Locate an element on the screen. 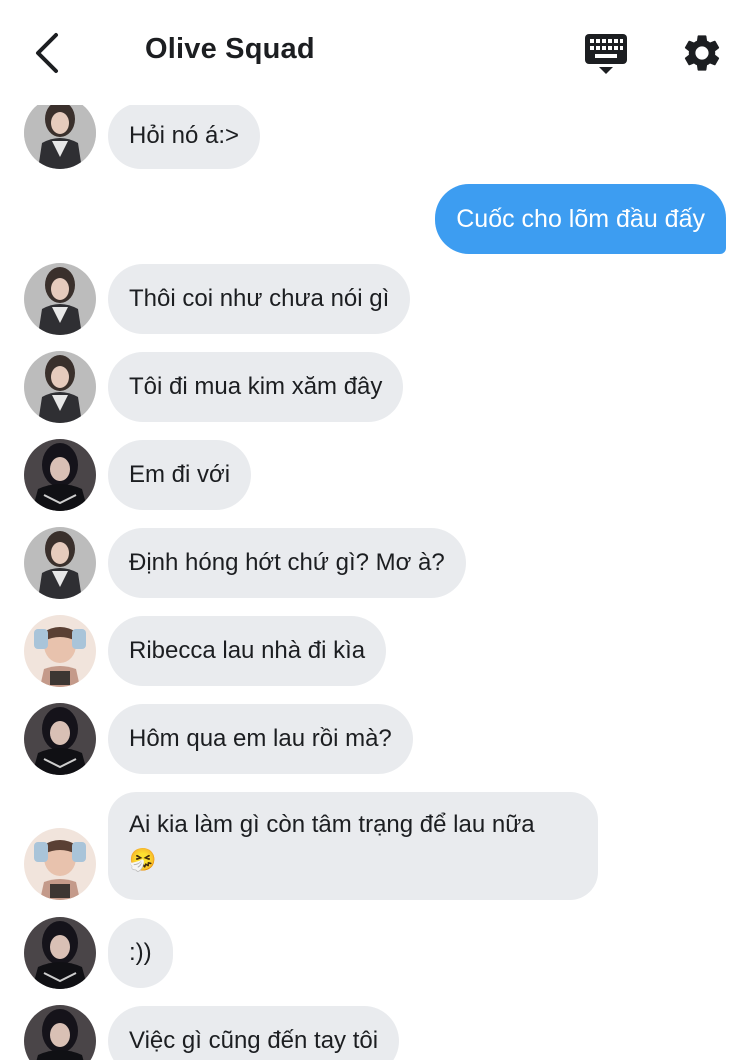  message-row: Hỏi nó á:> is located at coordinates (375, 133).